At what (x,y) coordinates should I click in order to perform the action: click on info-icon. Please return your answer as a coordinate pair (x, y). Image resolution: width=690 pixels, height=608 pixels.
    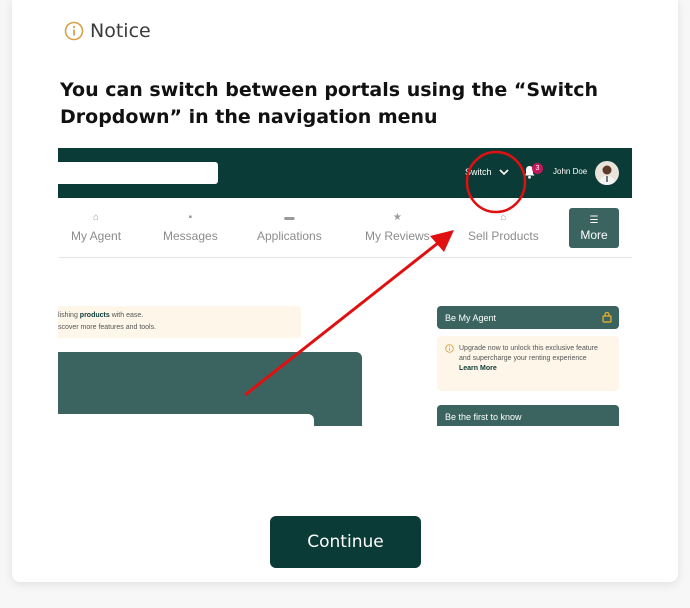
    Looking at the image, I should click on (74, 31).